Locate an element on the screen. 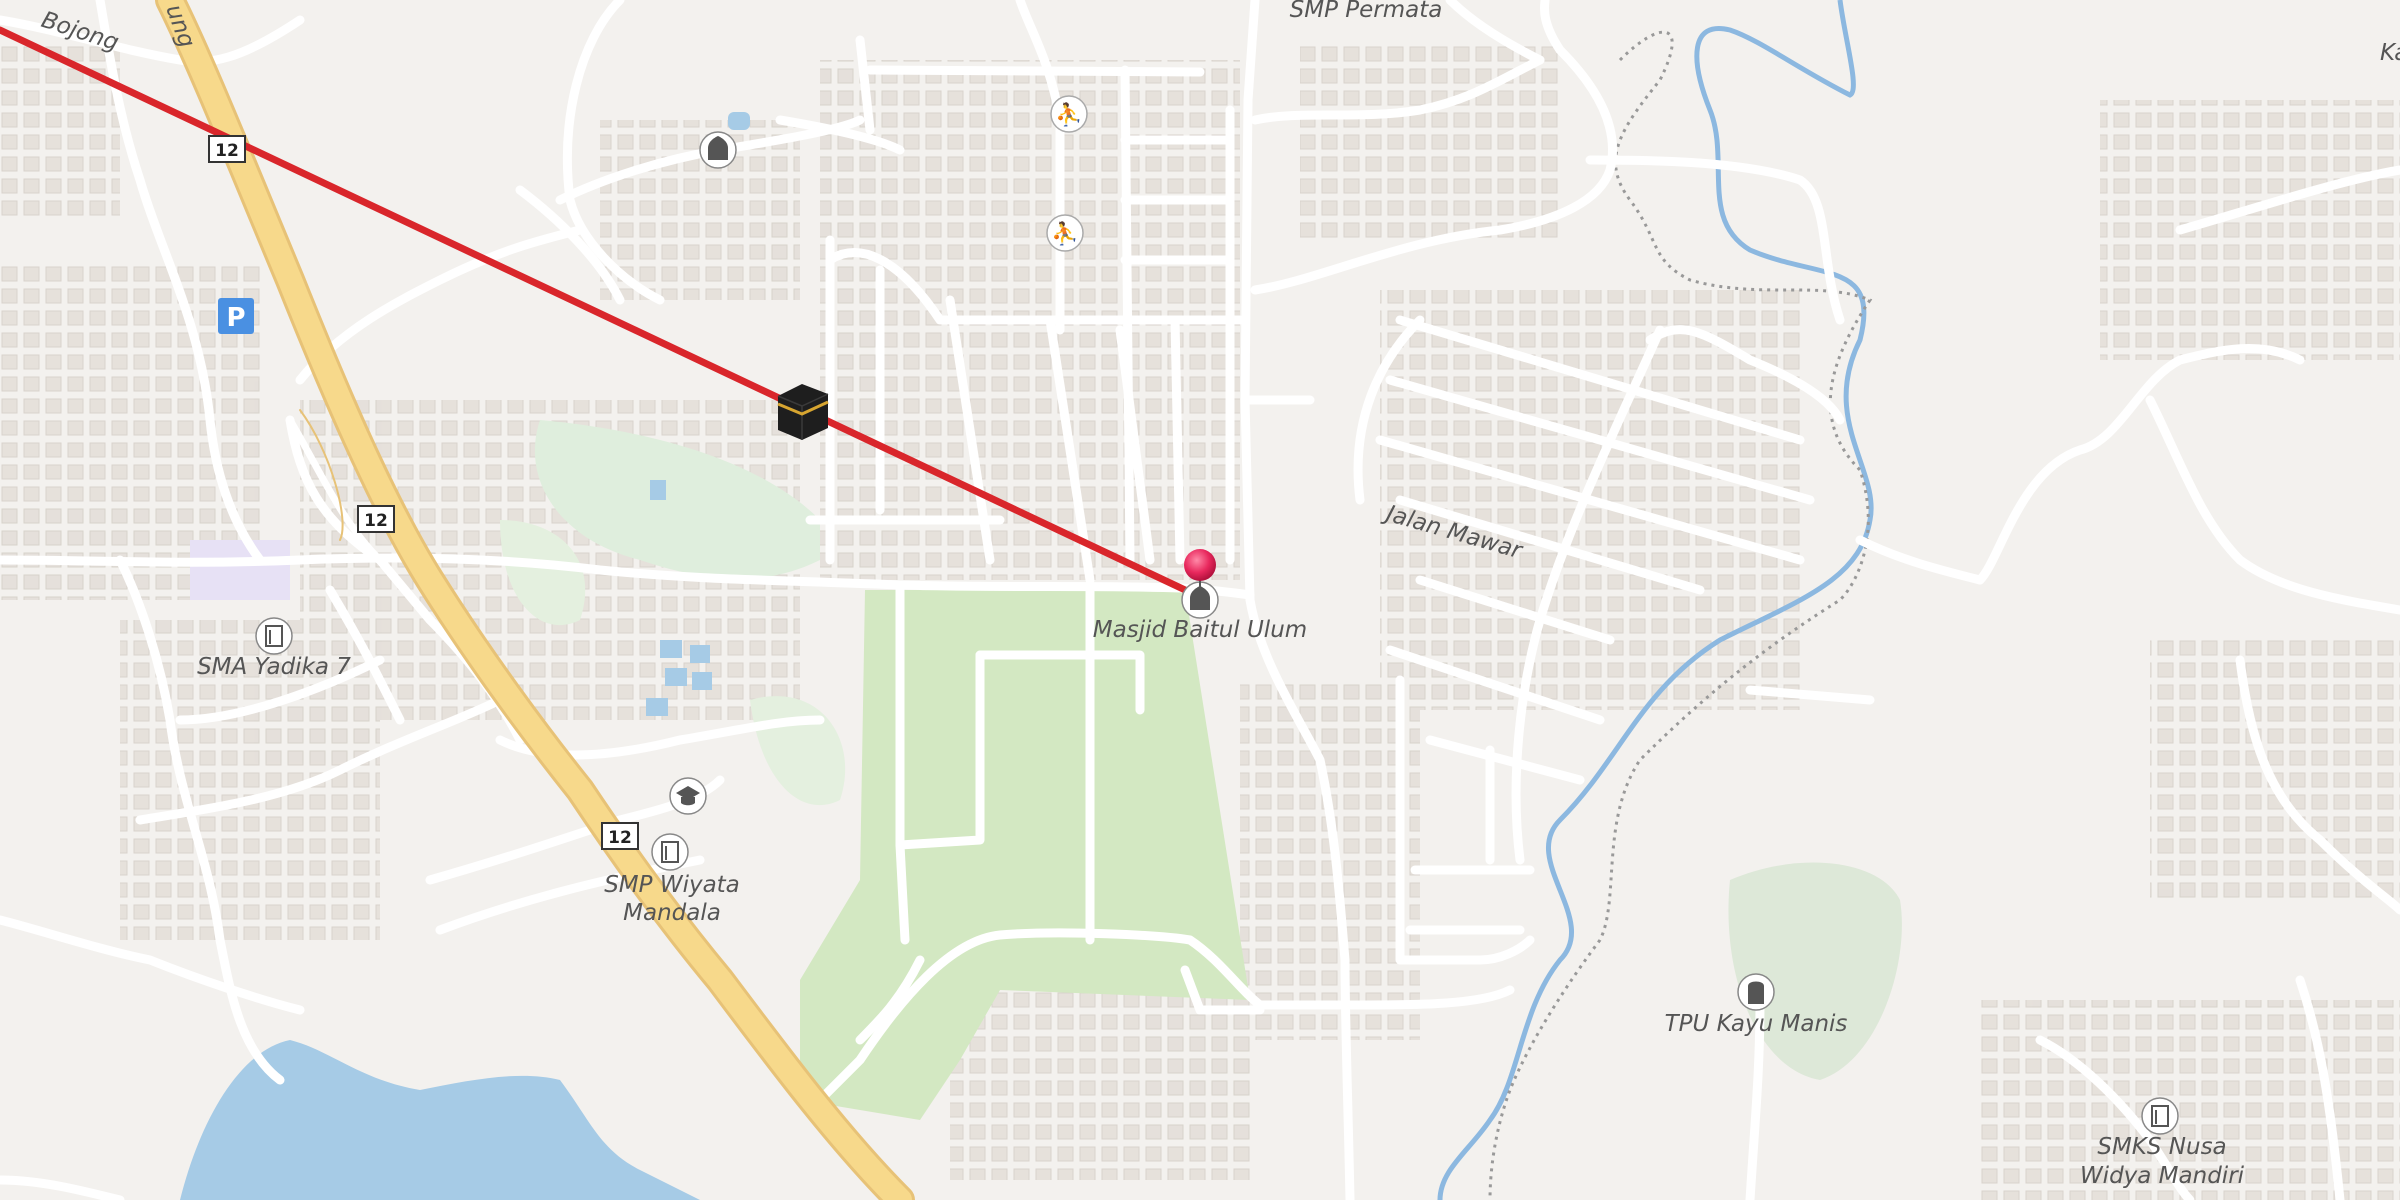  label-edge-top-right: Ka is located at coordinates (2390, 53).